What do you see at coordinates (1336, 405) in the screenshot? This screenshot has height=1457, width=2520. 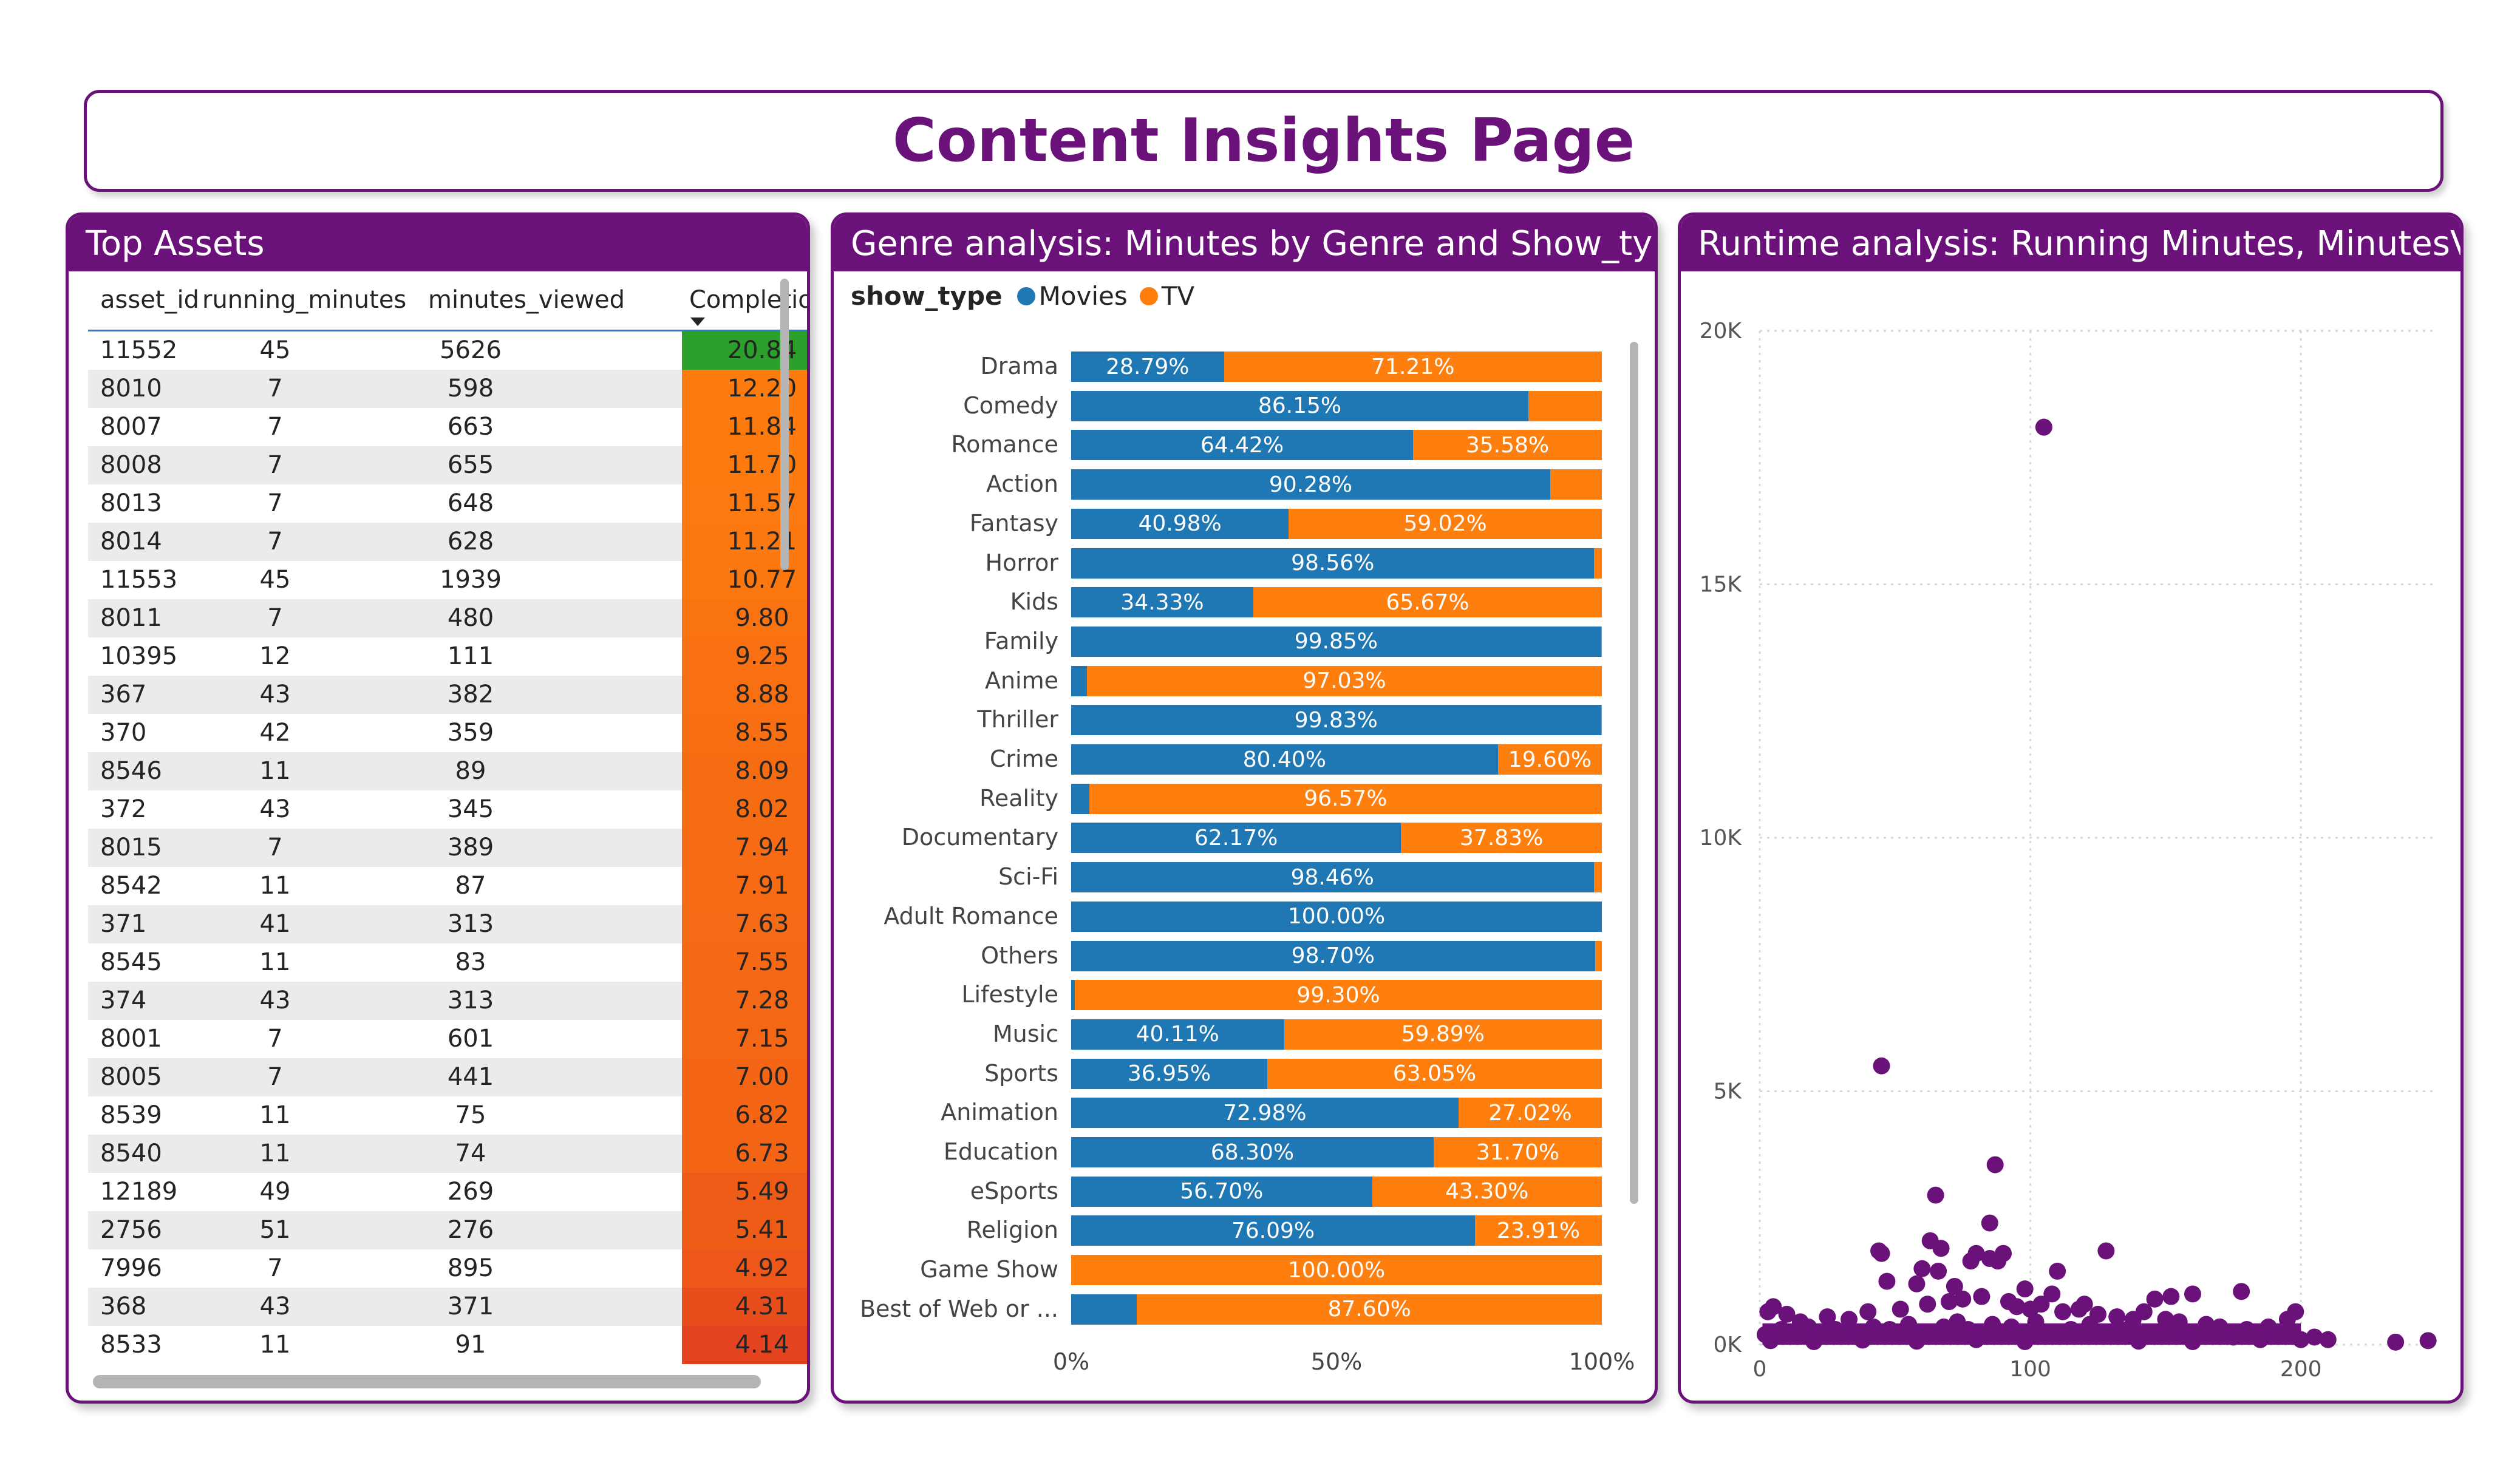 I see `genre-bar: 86.15%` at bounding box center [1336, 405].